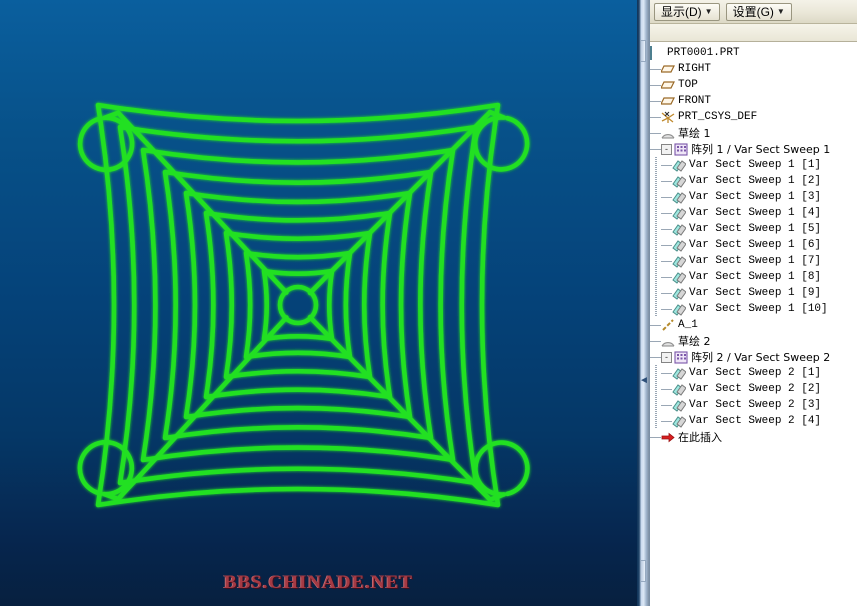 The image size is (857, 606). Describe the element at coordinates (318, 582) in the screenshot. I see `site-watermark: BBS.CHINADE.NET` at that location.